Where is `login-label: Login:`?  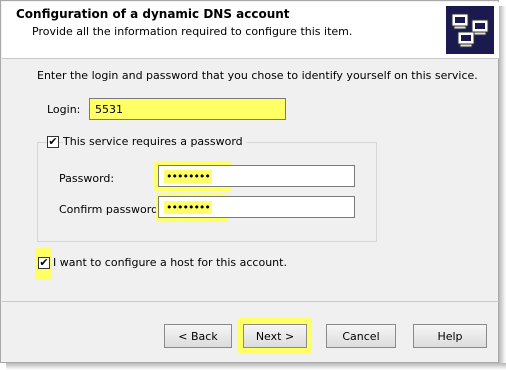
login-label: Login: is located at coordinates (64, 109).